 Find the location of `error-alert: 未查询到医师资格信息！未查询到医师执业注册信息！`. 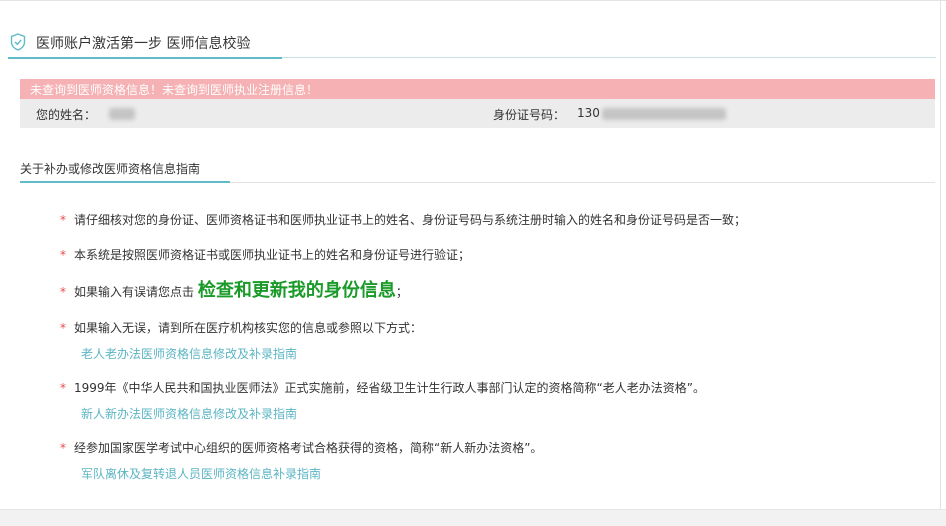

error-alert: 未查询到医师资格信息！未查询到医师执业注册信息！ is located at coordinates (477, 89).